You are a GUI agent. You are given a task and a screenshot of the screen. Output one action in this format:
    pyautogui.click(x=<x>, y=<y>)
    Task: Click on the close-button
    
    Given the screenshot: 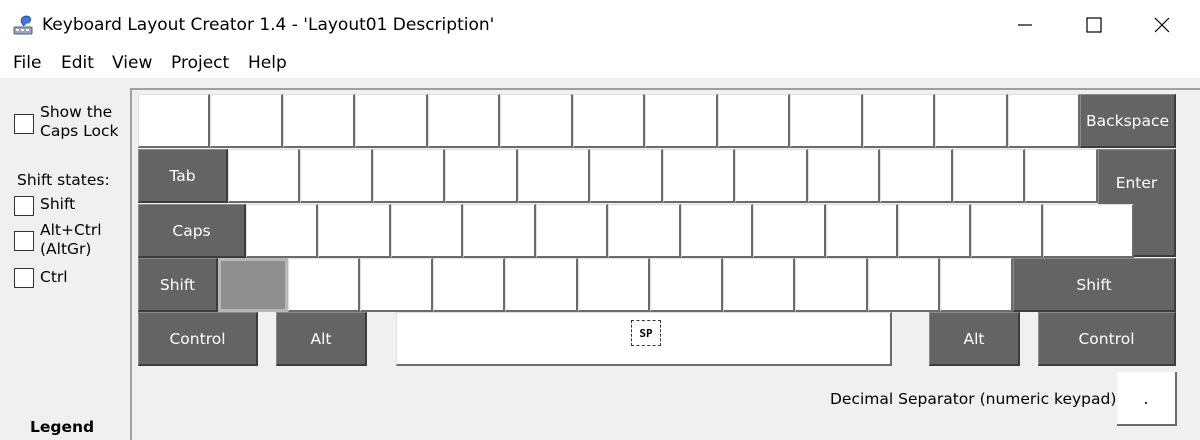 What is the action you would take?
    pyautogui.click(x=1161, y=25)
    